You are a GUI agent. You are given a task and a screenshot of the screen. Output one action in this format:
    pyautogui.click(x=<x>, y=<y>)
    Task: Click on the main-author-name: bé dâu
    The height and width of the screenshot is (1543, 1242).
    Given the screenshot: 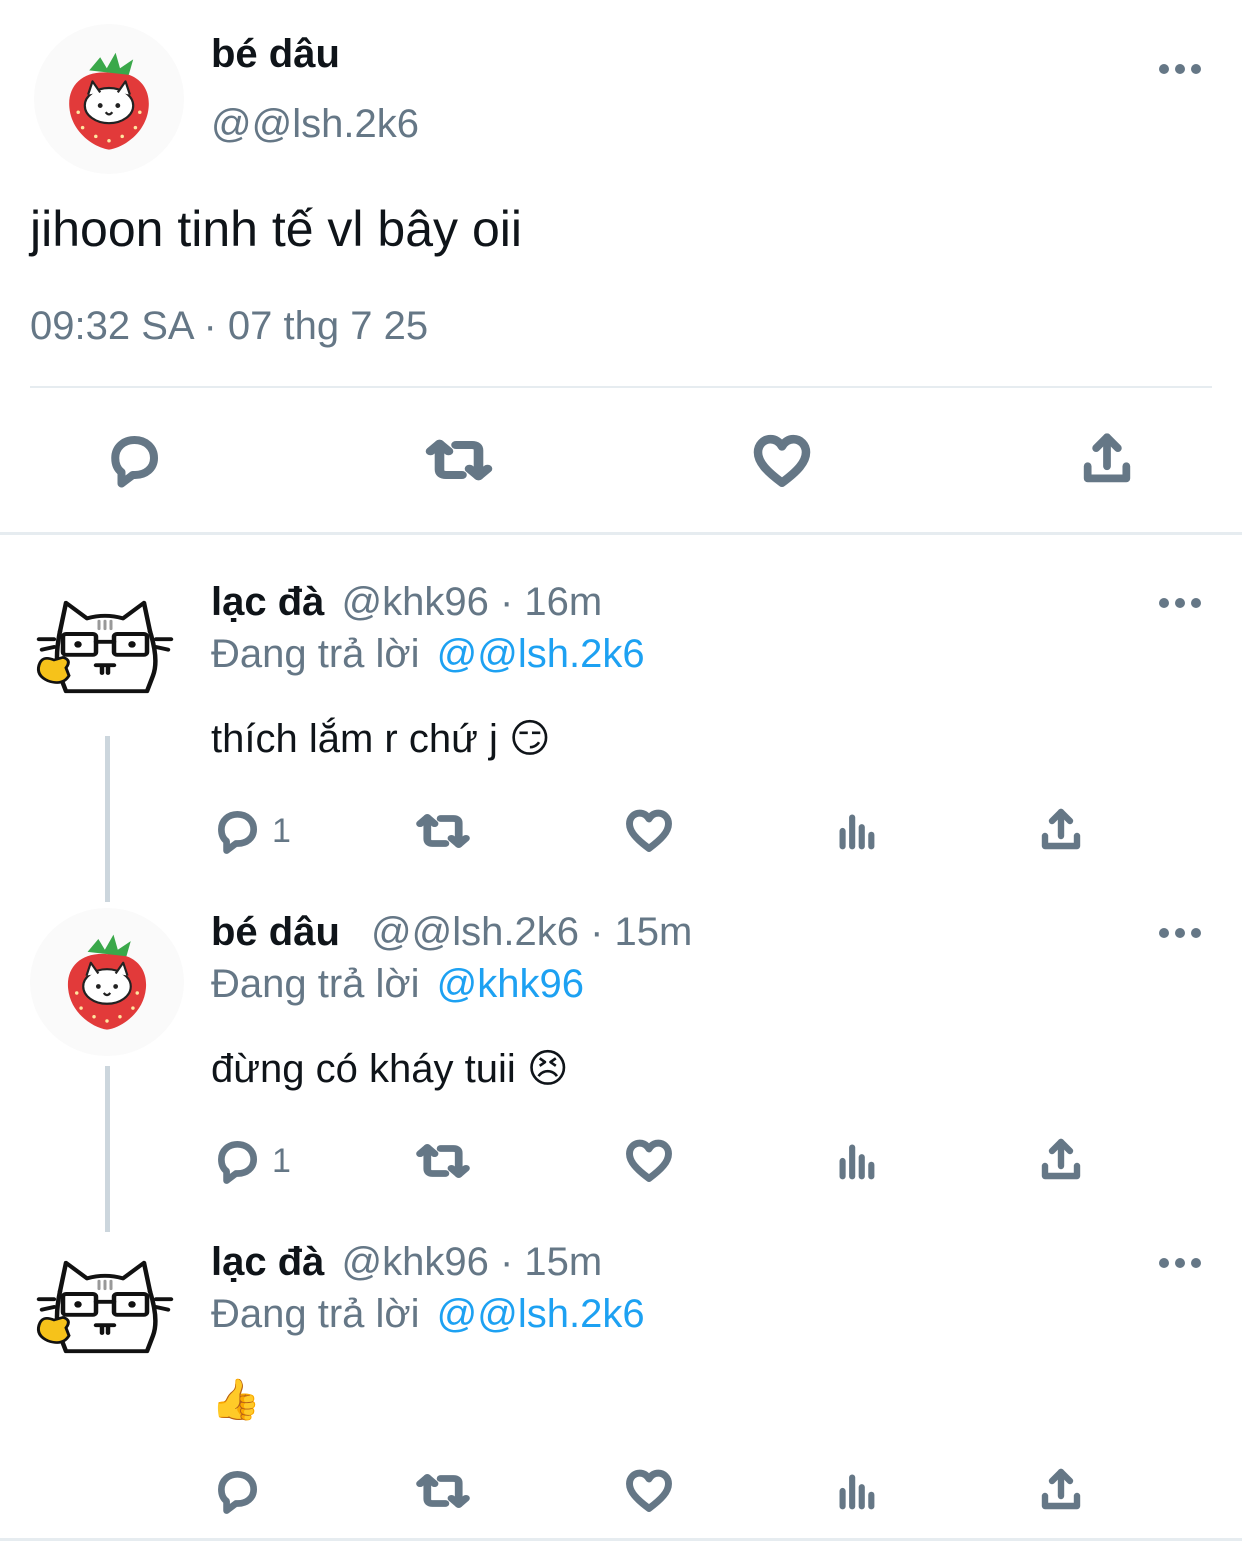 What is the action you would take?
    pyautogui.click(x=275, y=54)
    